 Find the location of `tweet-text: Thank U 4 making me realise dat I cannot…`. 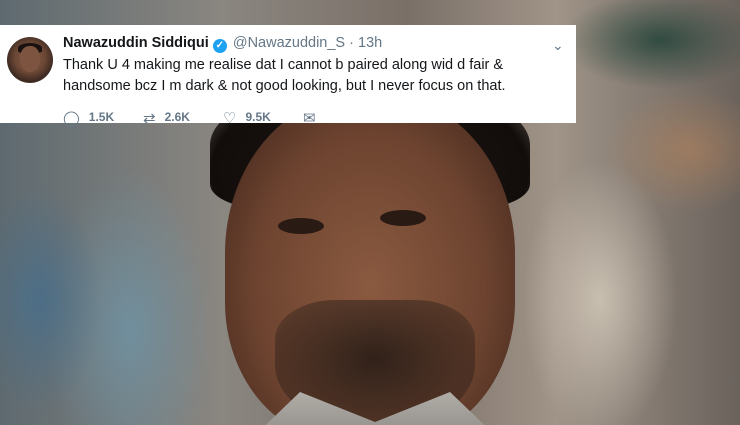

tweet-text: Thank U 4 making me realise dat I cannot… is located at coordinates (284, 75).